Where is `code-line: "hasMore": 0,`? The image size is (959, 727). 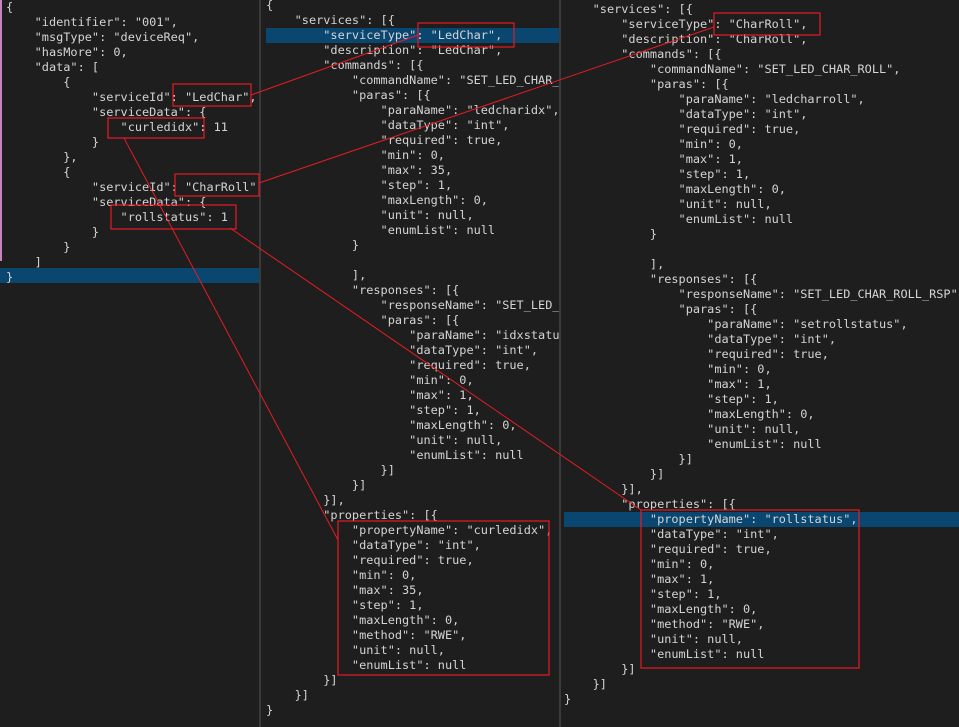 code-line: "hasMore": 0, is located at coordinates (132, 52).